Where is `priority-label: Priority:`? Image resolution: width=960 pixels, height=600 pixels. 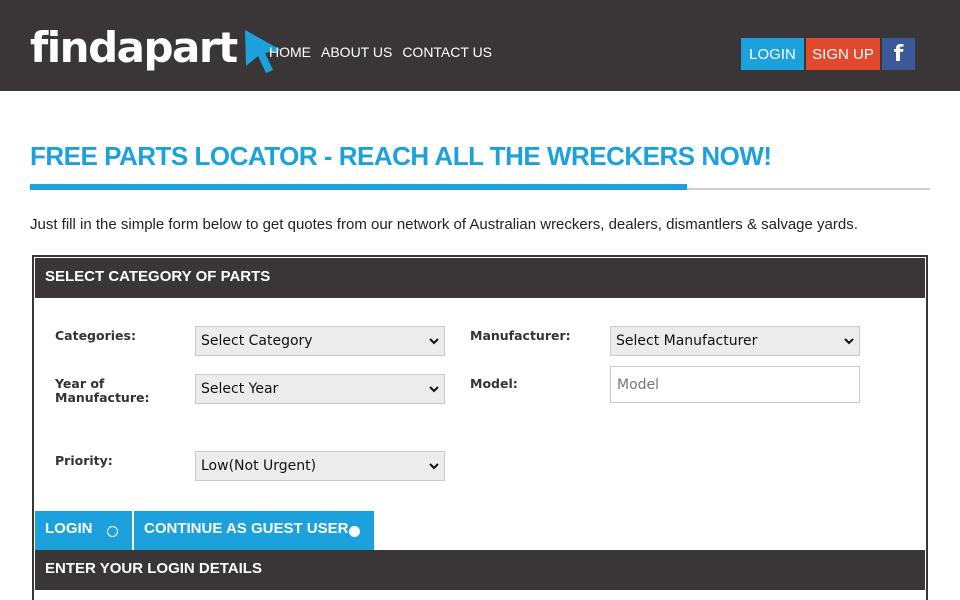 priority-label: Priority: is located at coordinates (84, 460).